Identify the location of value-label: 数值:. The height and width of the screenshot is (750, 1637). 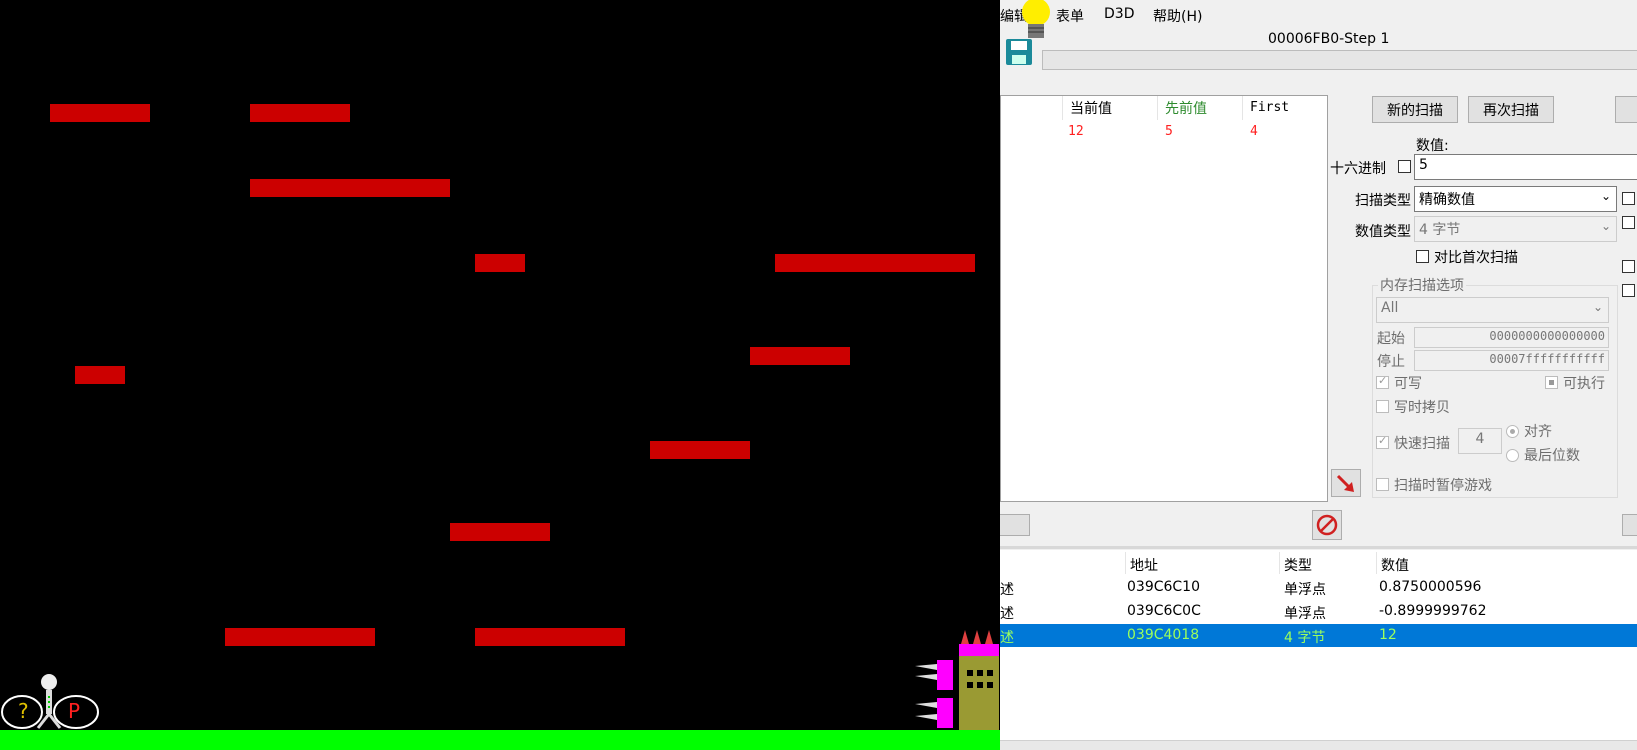
(1432, 146).